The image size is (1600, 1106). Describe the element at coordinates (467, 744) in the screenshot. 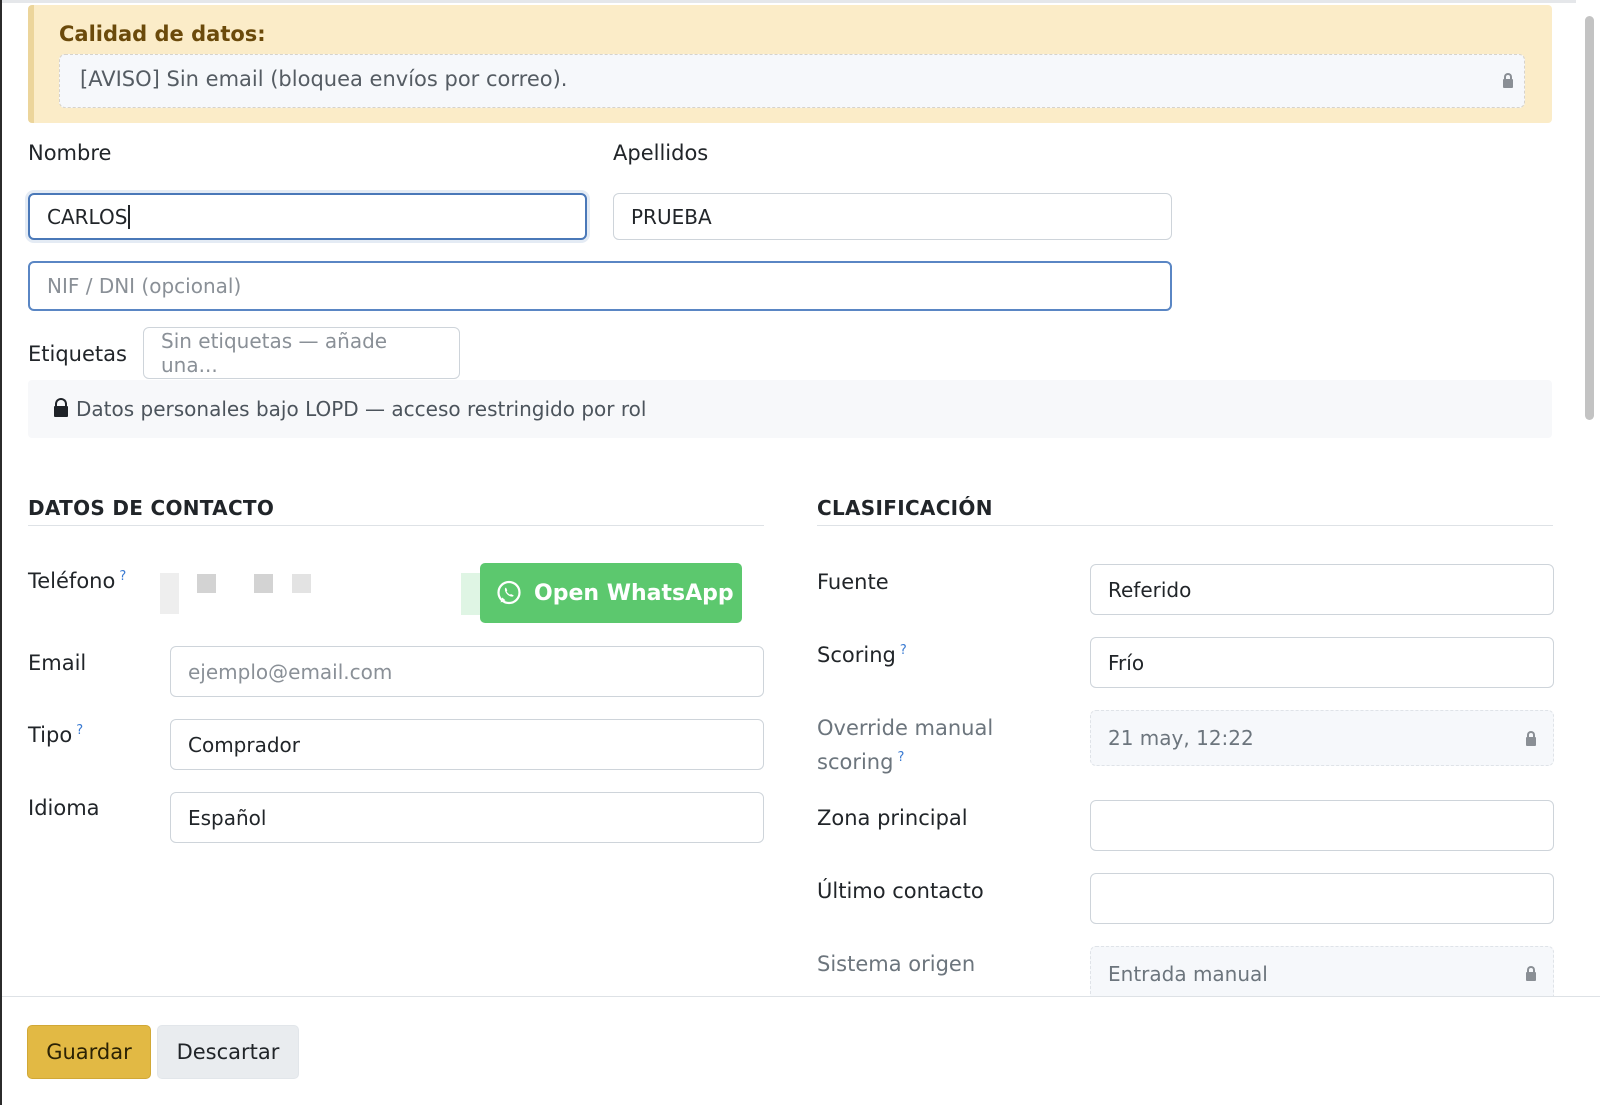

I see `tipo-select: Comprador` at that location.